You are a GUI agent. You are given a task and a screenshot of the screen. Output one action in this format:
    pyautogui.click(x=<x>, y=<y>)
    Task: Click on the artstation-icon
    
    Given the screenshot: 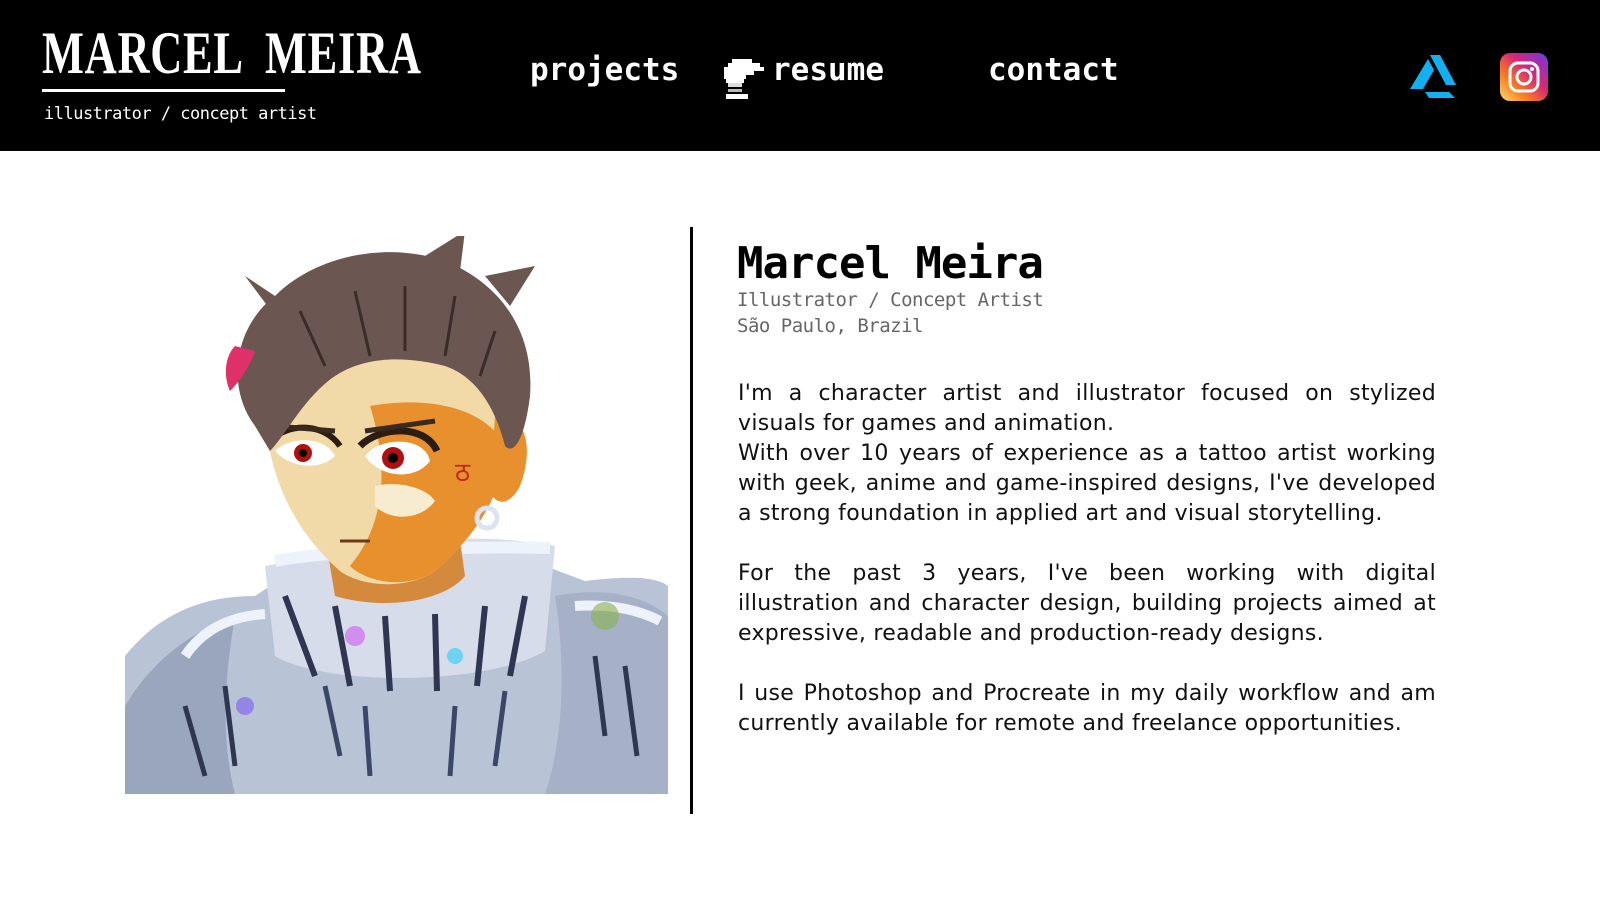 What is the action you would take?
    pyautogui.click(x=1433, y=76)
    